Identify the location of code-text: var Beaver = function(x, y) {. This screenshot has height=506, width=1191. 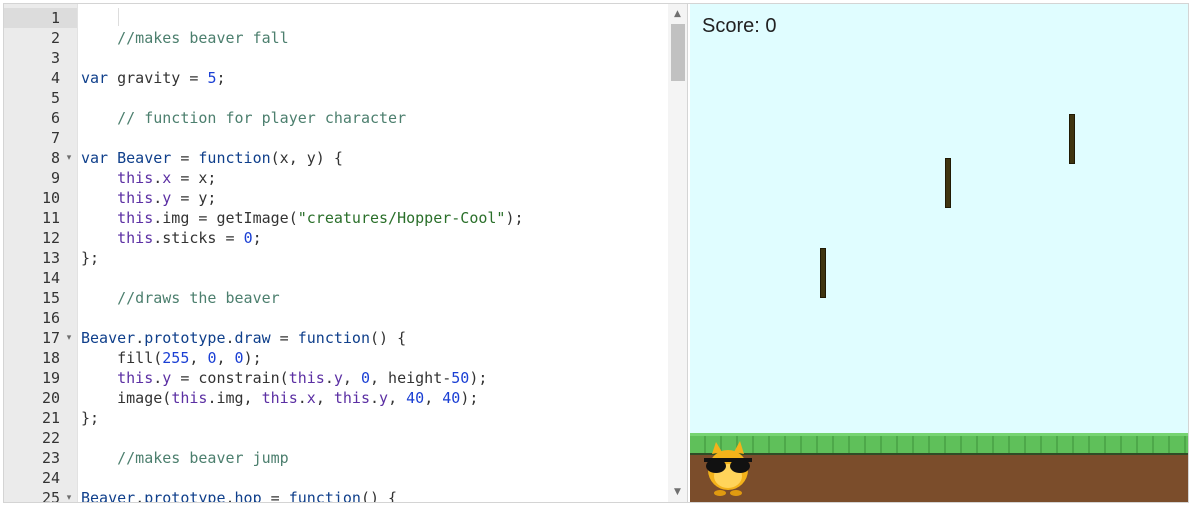
(212, 158).